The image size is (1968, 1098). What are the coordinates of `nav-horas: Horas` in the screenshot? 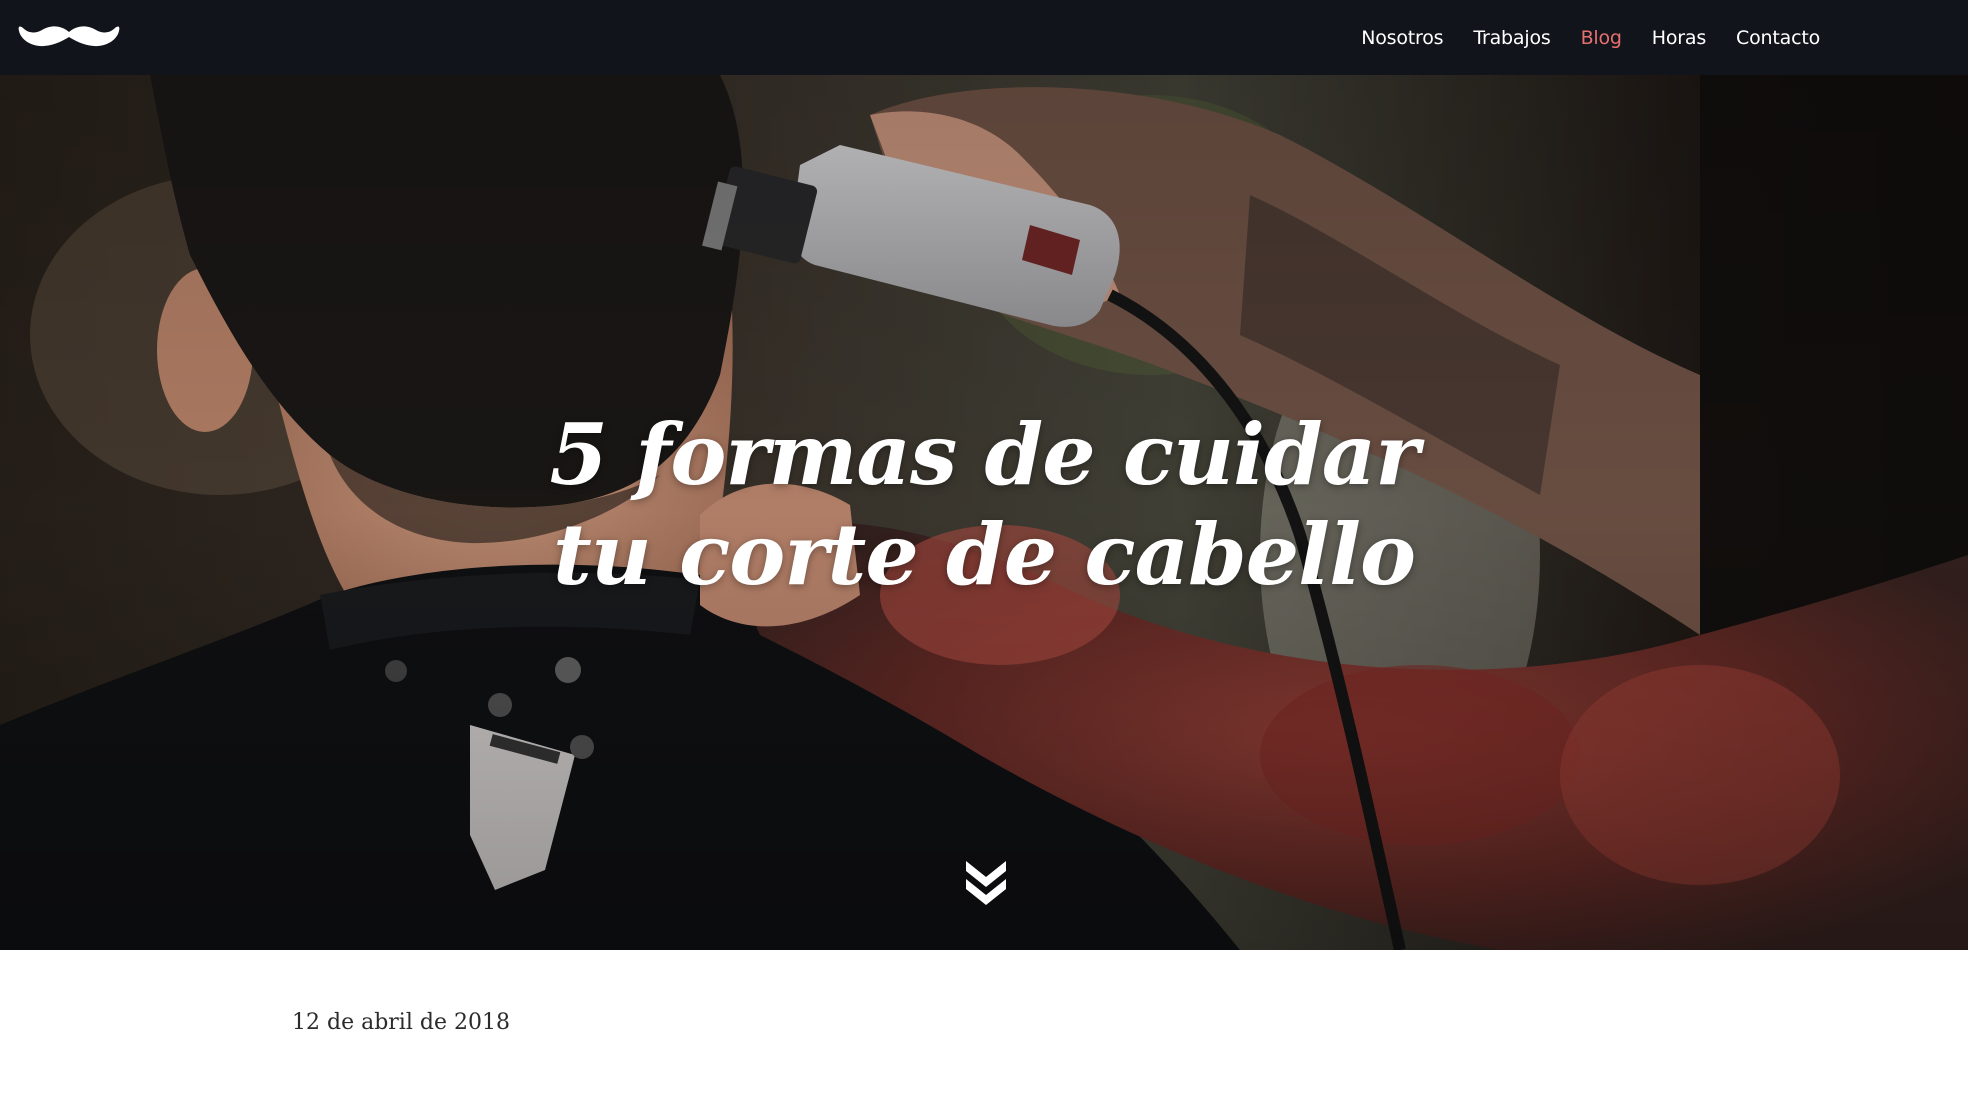 It's located at (1679, 38).